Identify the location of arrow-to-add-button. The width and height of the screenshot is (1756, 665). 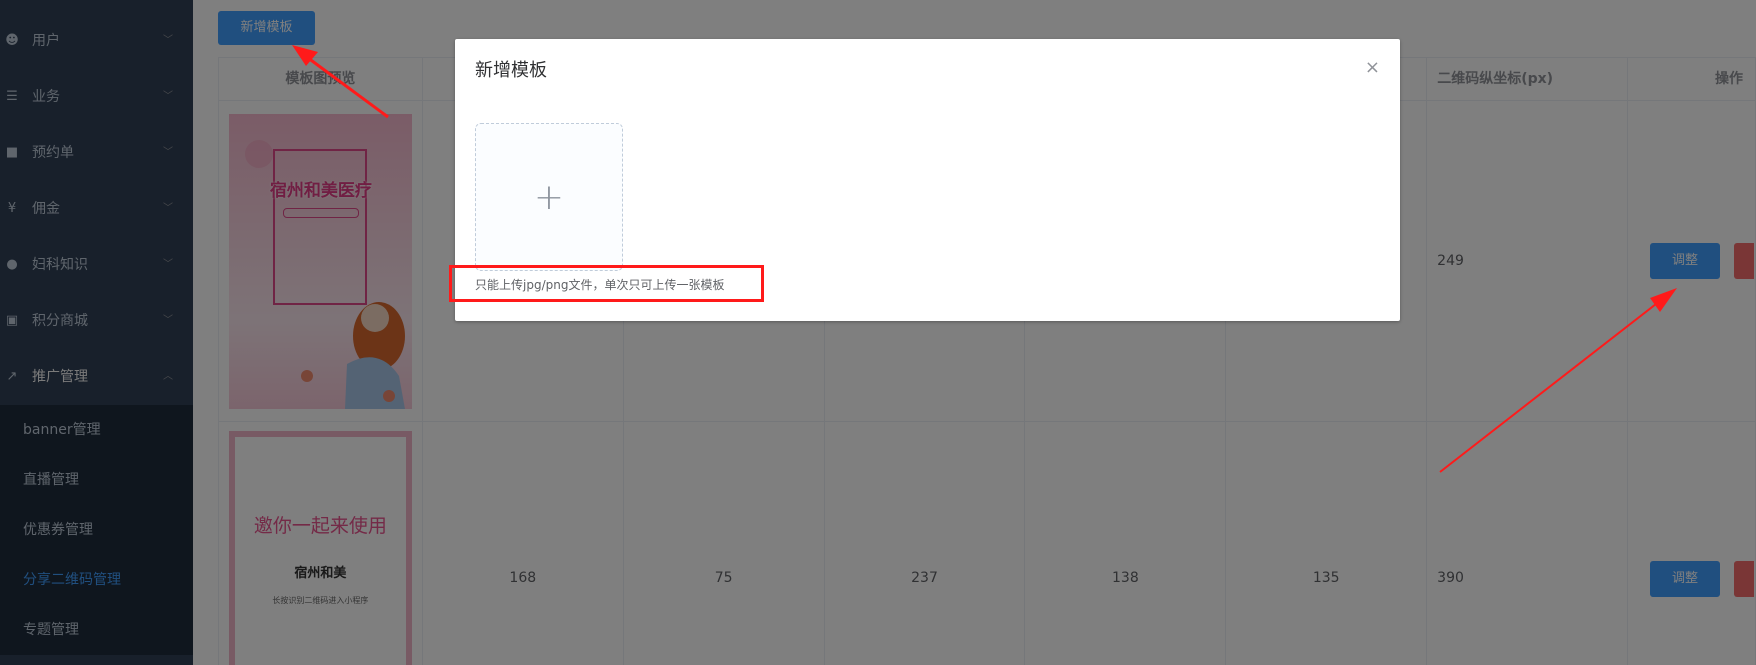
(340, 82).